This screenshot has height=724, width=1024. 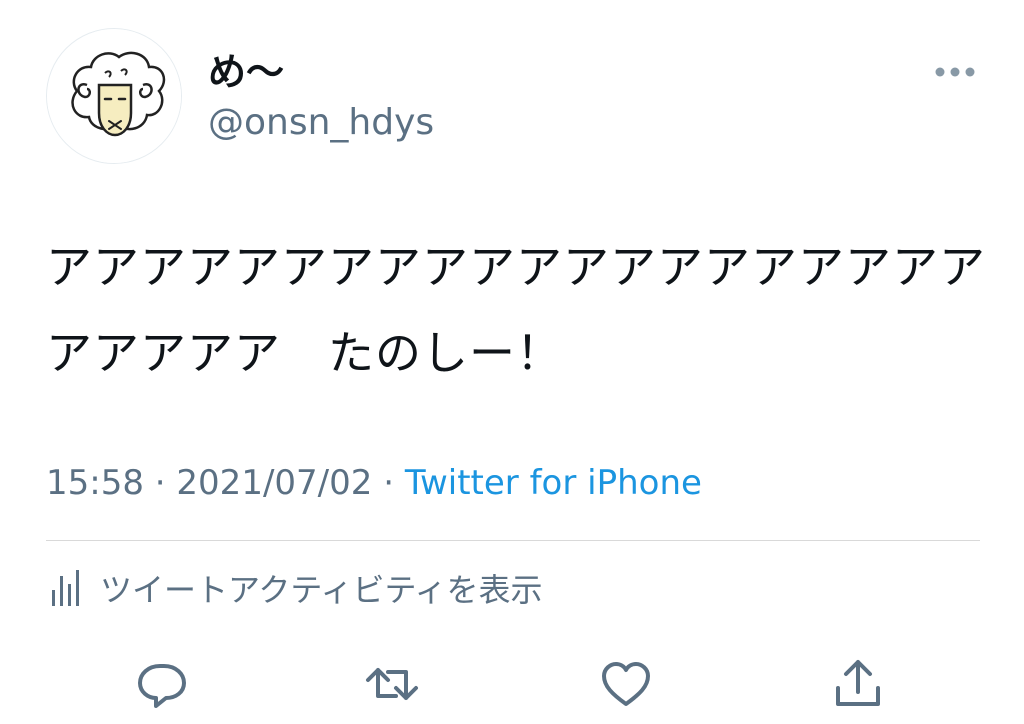 What do you see at coordinates (321, 123) in the screenshot?
I see `user-handle: @onsn_hdys` at bounding box center [321, 123].